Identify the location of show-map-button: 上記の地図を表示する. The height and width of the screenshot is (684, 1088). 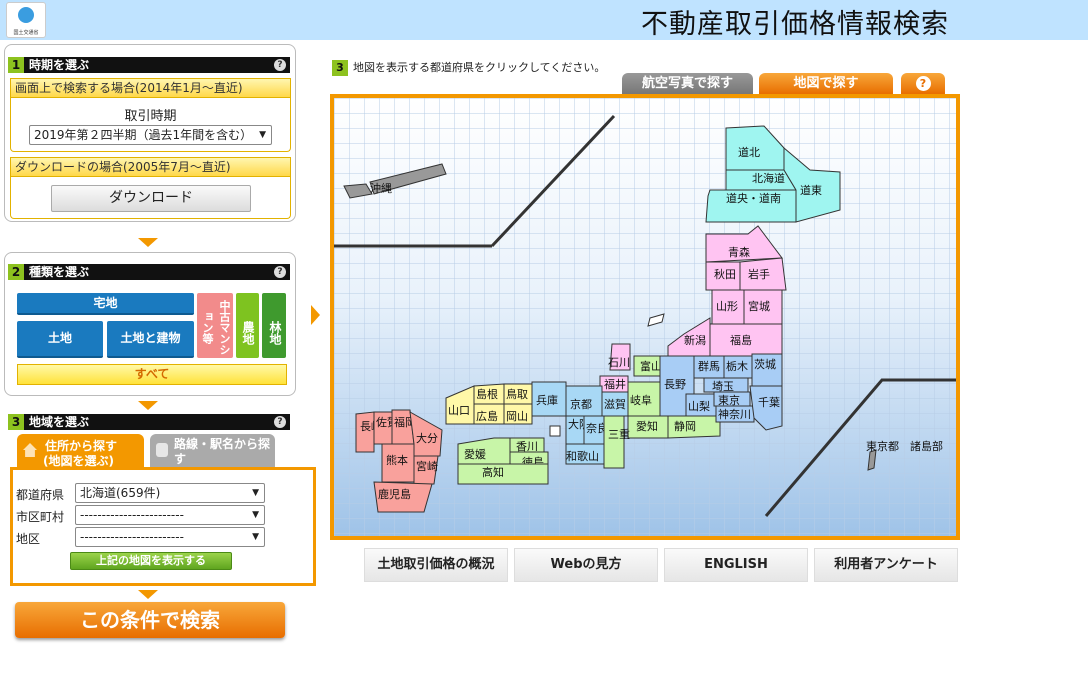
(151, 561).